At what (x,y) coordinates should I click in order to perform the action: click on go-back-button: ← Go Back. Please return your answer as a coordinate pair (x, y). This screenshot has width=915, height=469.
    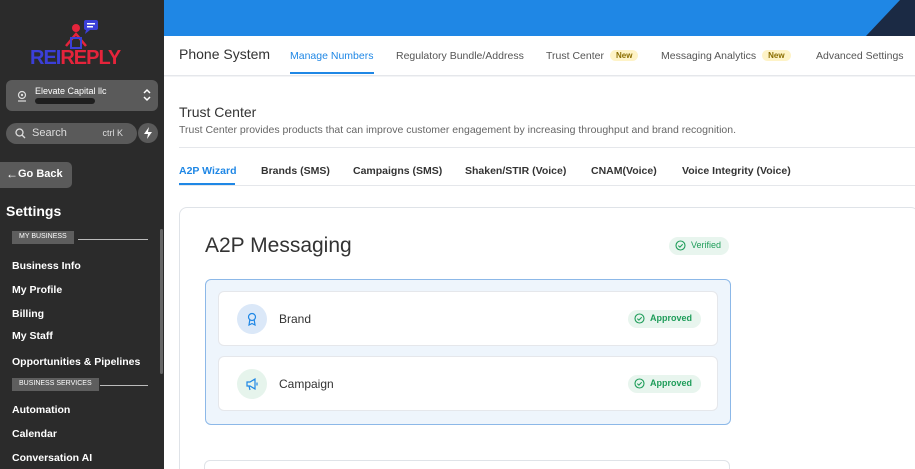
    Looking at the image, I should click on (36, 175).